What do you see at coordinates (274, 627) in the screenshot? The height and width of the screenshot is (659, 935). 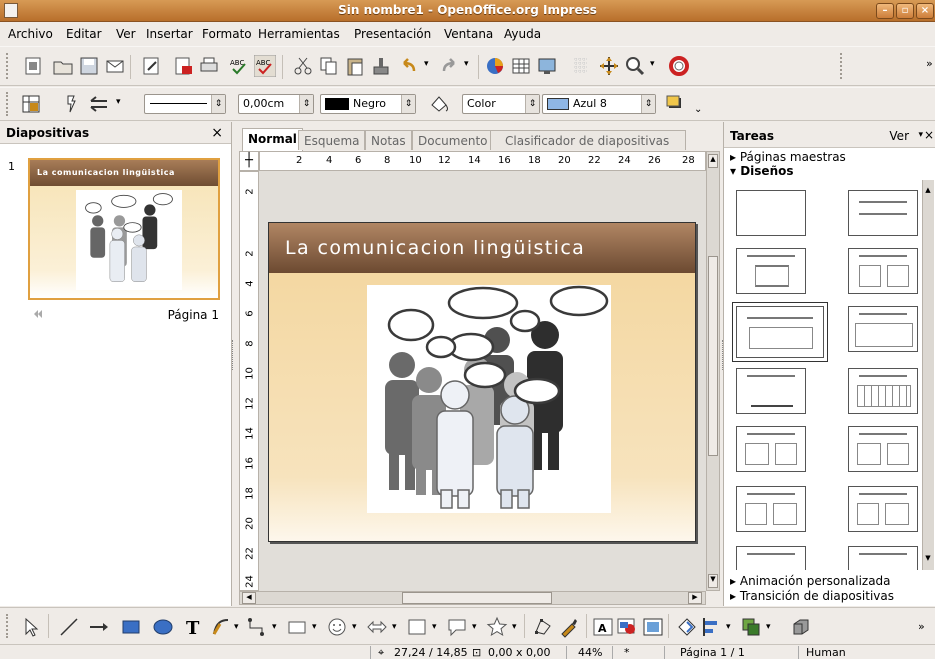 I see `connector-dropdown-icon: ▾` at bounding box center [274, 627].